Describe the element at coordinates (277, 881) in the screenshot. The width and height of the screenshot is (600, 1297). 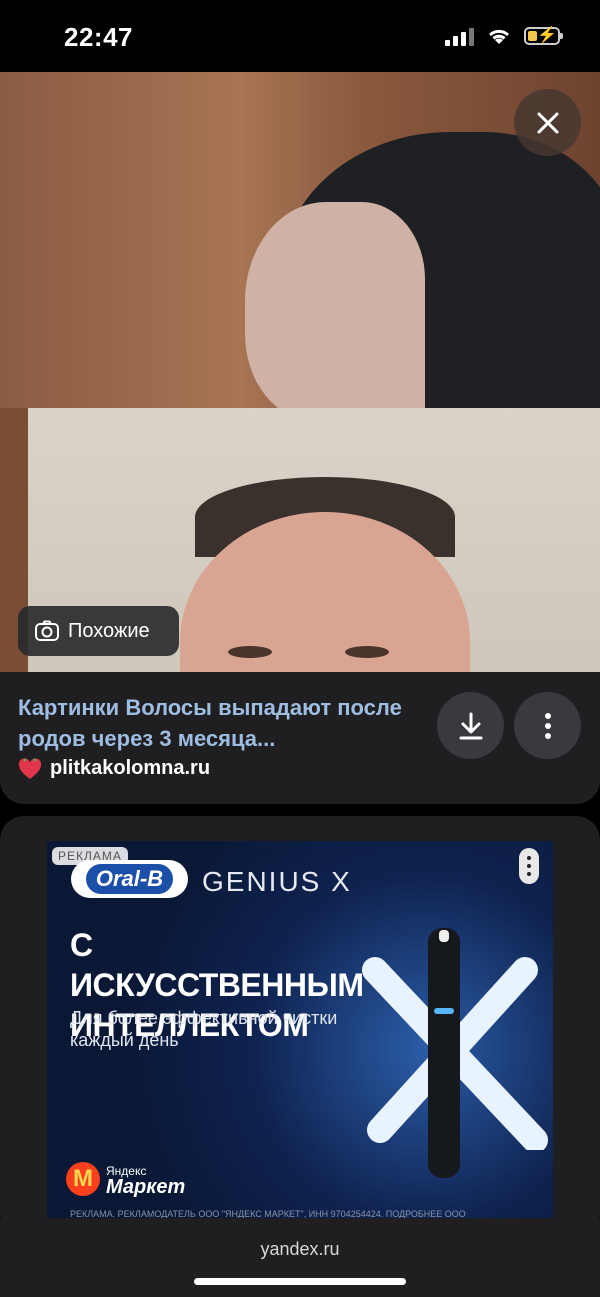
I see `product-name: GENIUS X` at that location.